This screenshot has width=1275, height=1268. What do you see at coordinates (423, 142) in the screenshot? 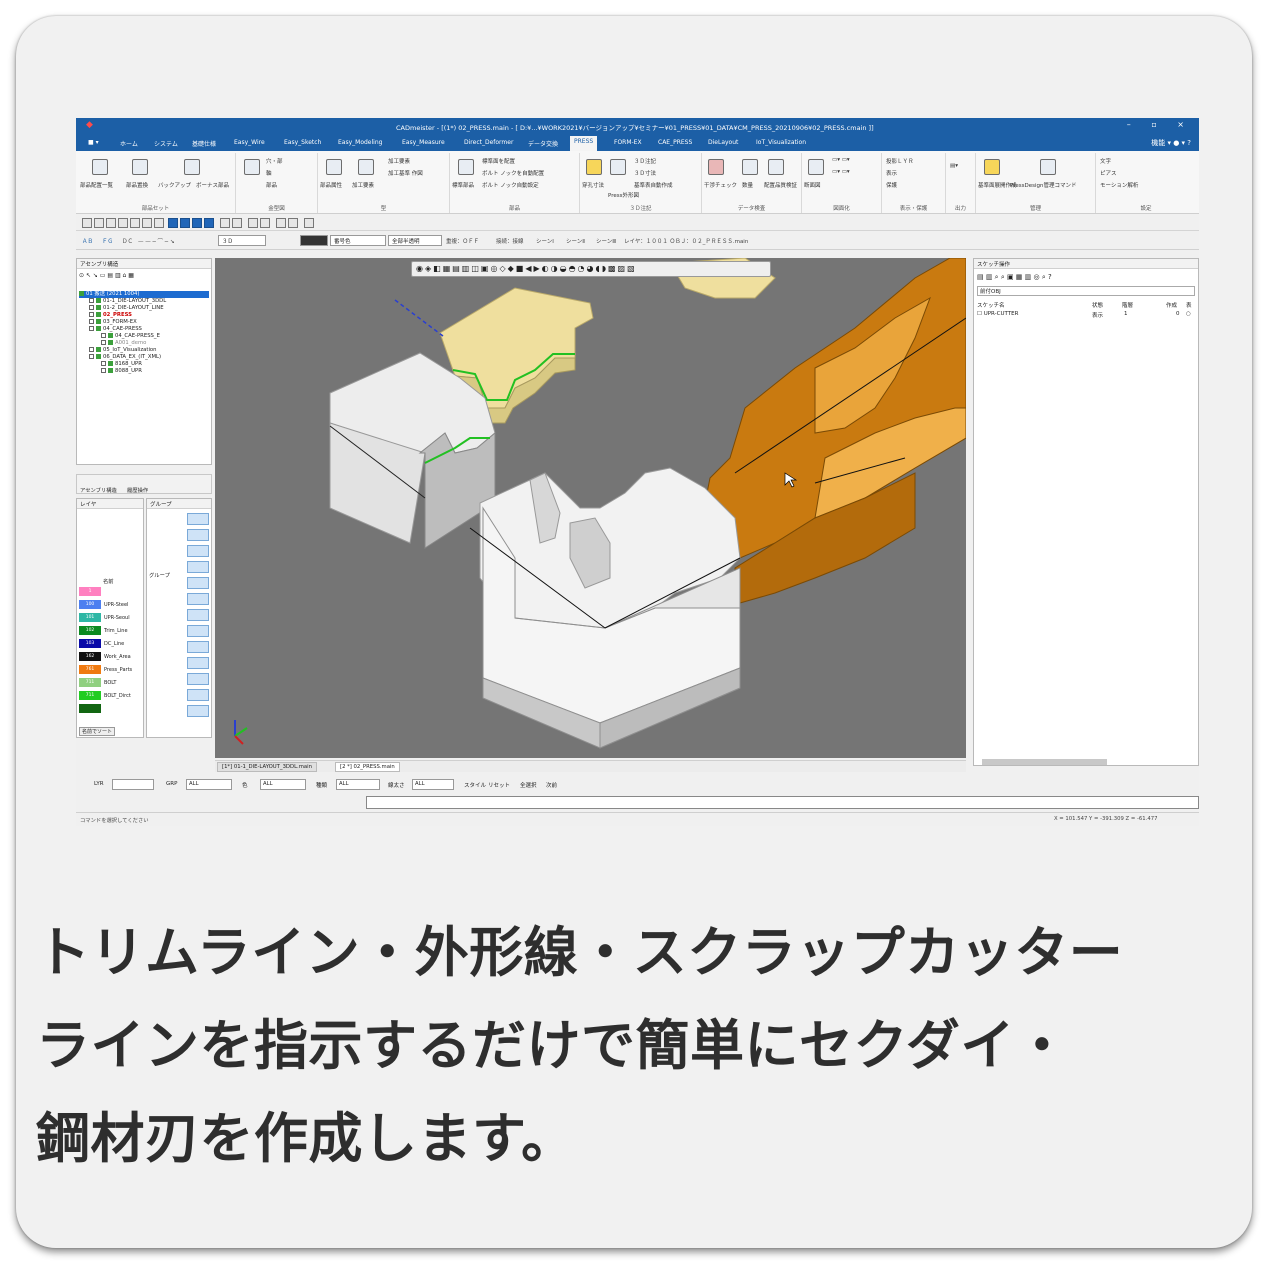
I see `tab-easy-measure: Easy_Measure` at bounding box center [423, 142].